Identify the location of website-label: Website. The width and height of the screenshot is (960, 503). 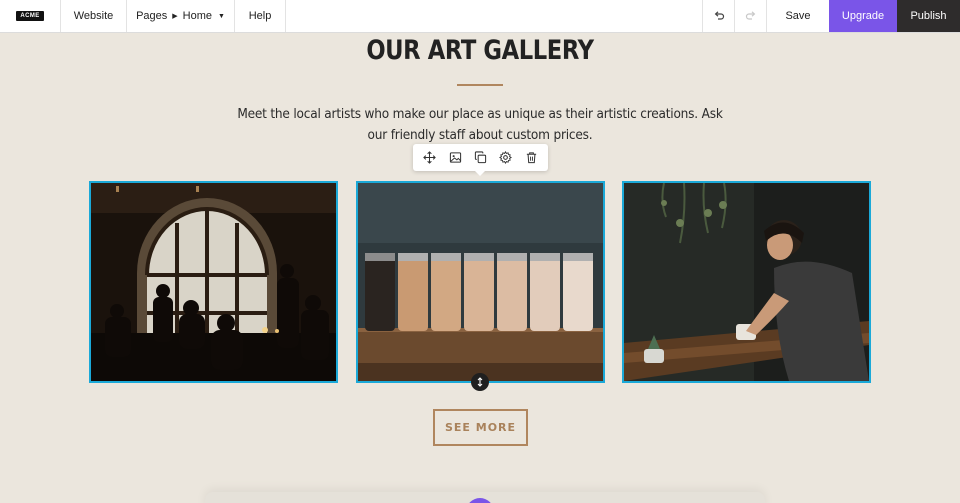
(93, 16).